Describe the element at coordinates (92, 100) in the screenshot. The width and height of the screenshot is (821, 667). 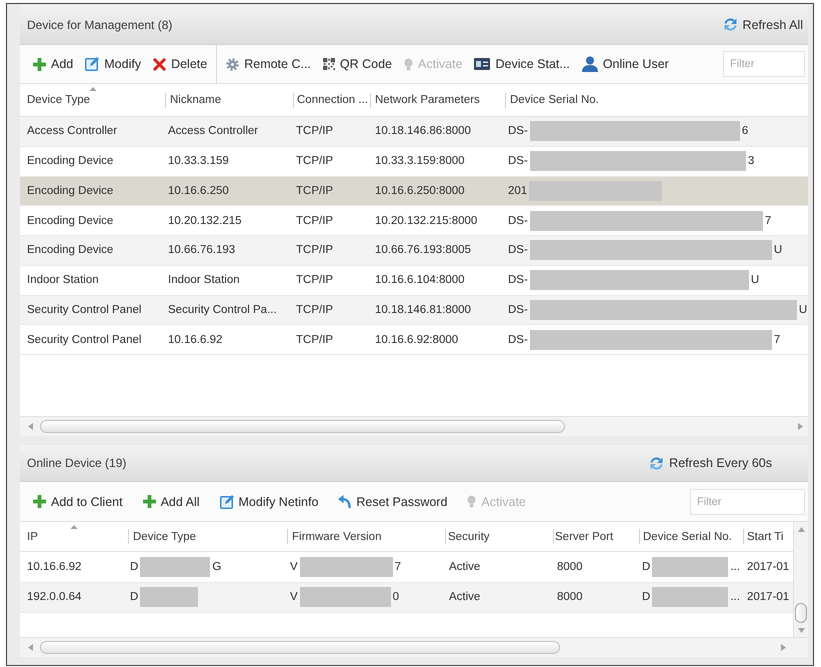
I see `column-header: Device Type` at that location.